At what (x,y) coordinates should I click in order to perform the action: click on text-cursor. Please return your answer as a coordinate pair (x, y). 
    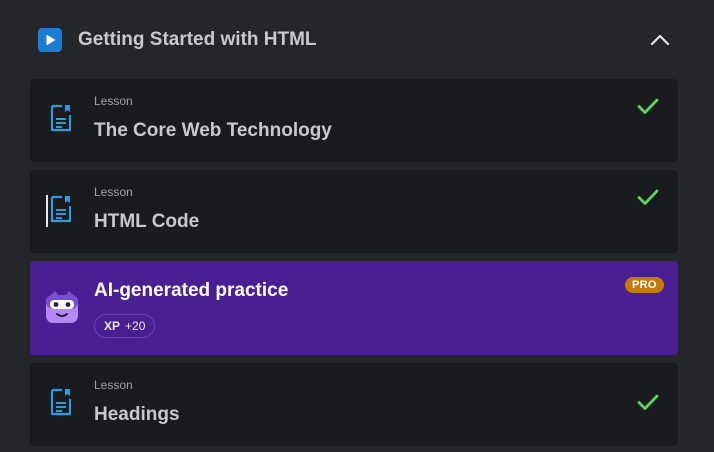
    Looking at the image, I should click on (47, 211).